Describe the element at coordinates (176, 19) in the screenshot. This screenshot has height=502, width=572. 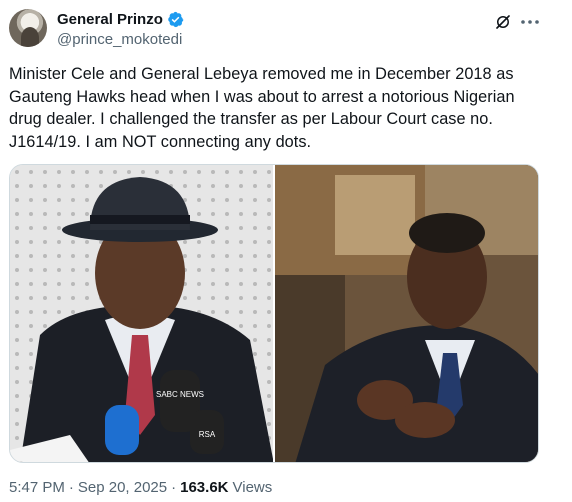
I see `verified-badge-icon` at that location.